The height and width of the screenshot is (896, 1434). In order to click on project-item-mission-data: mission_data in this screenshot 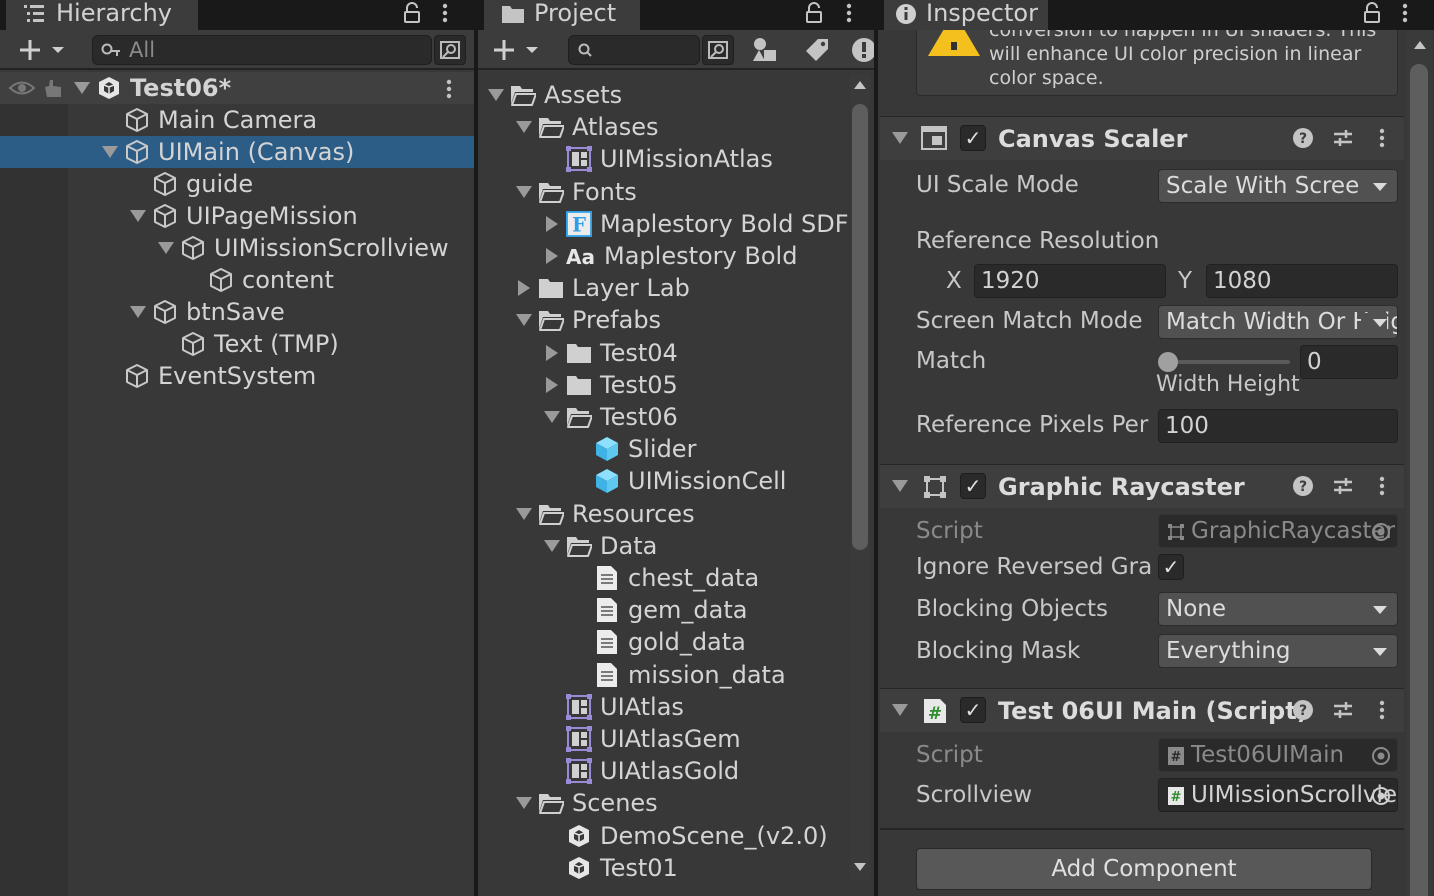, I will do `click(663, 675)`.